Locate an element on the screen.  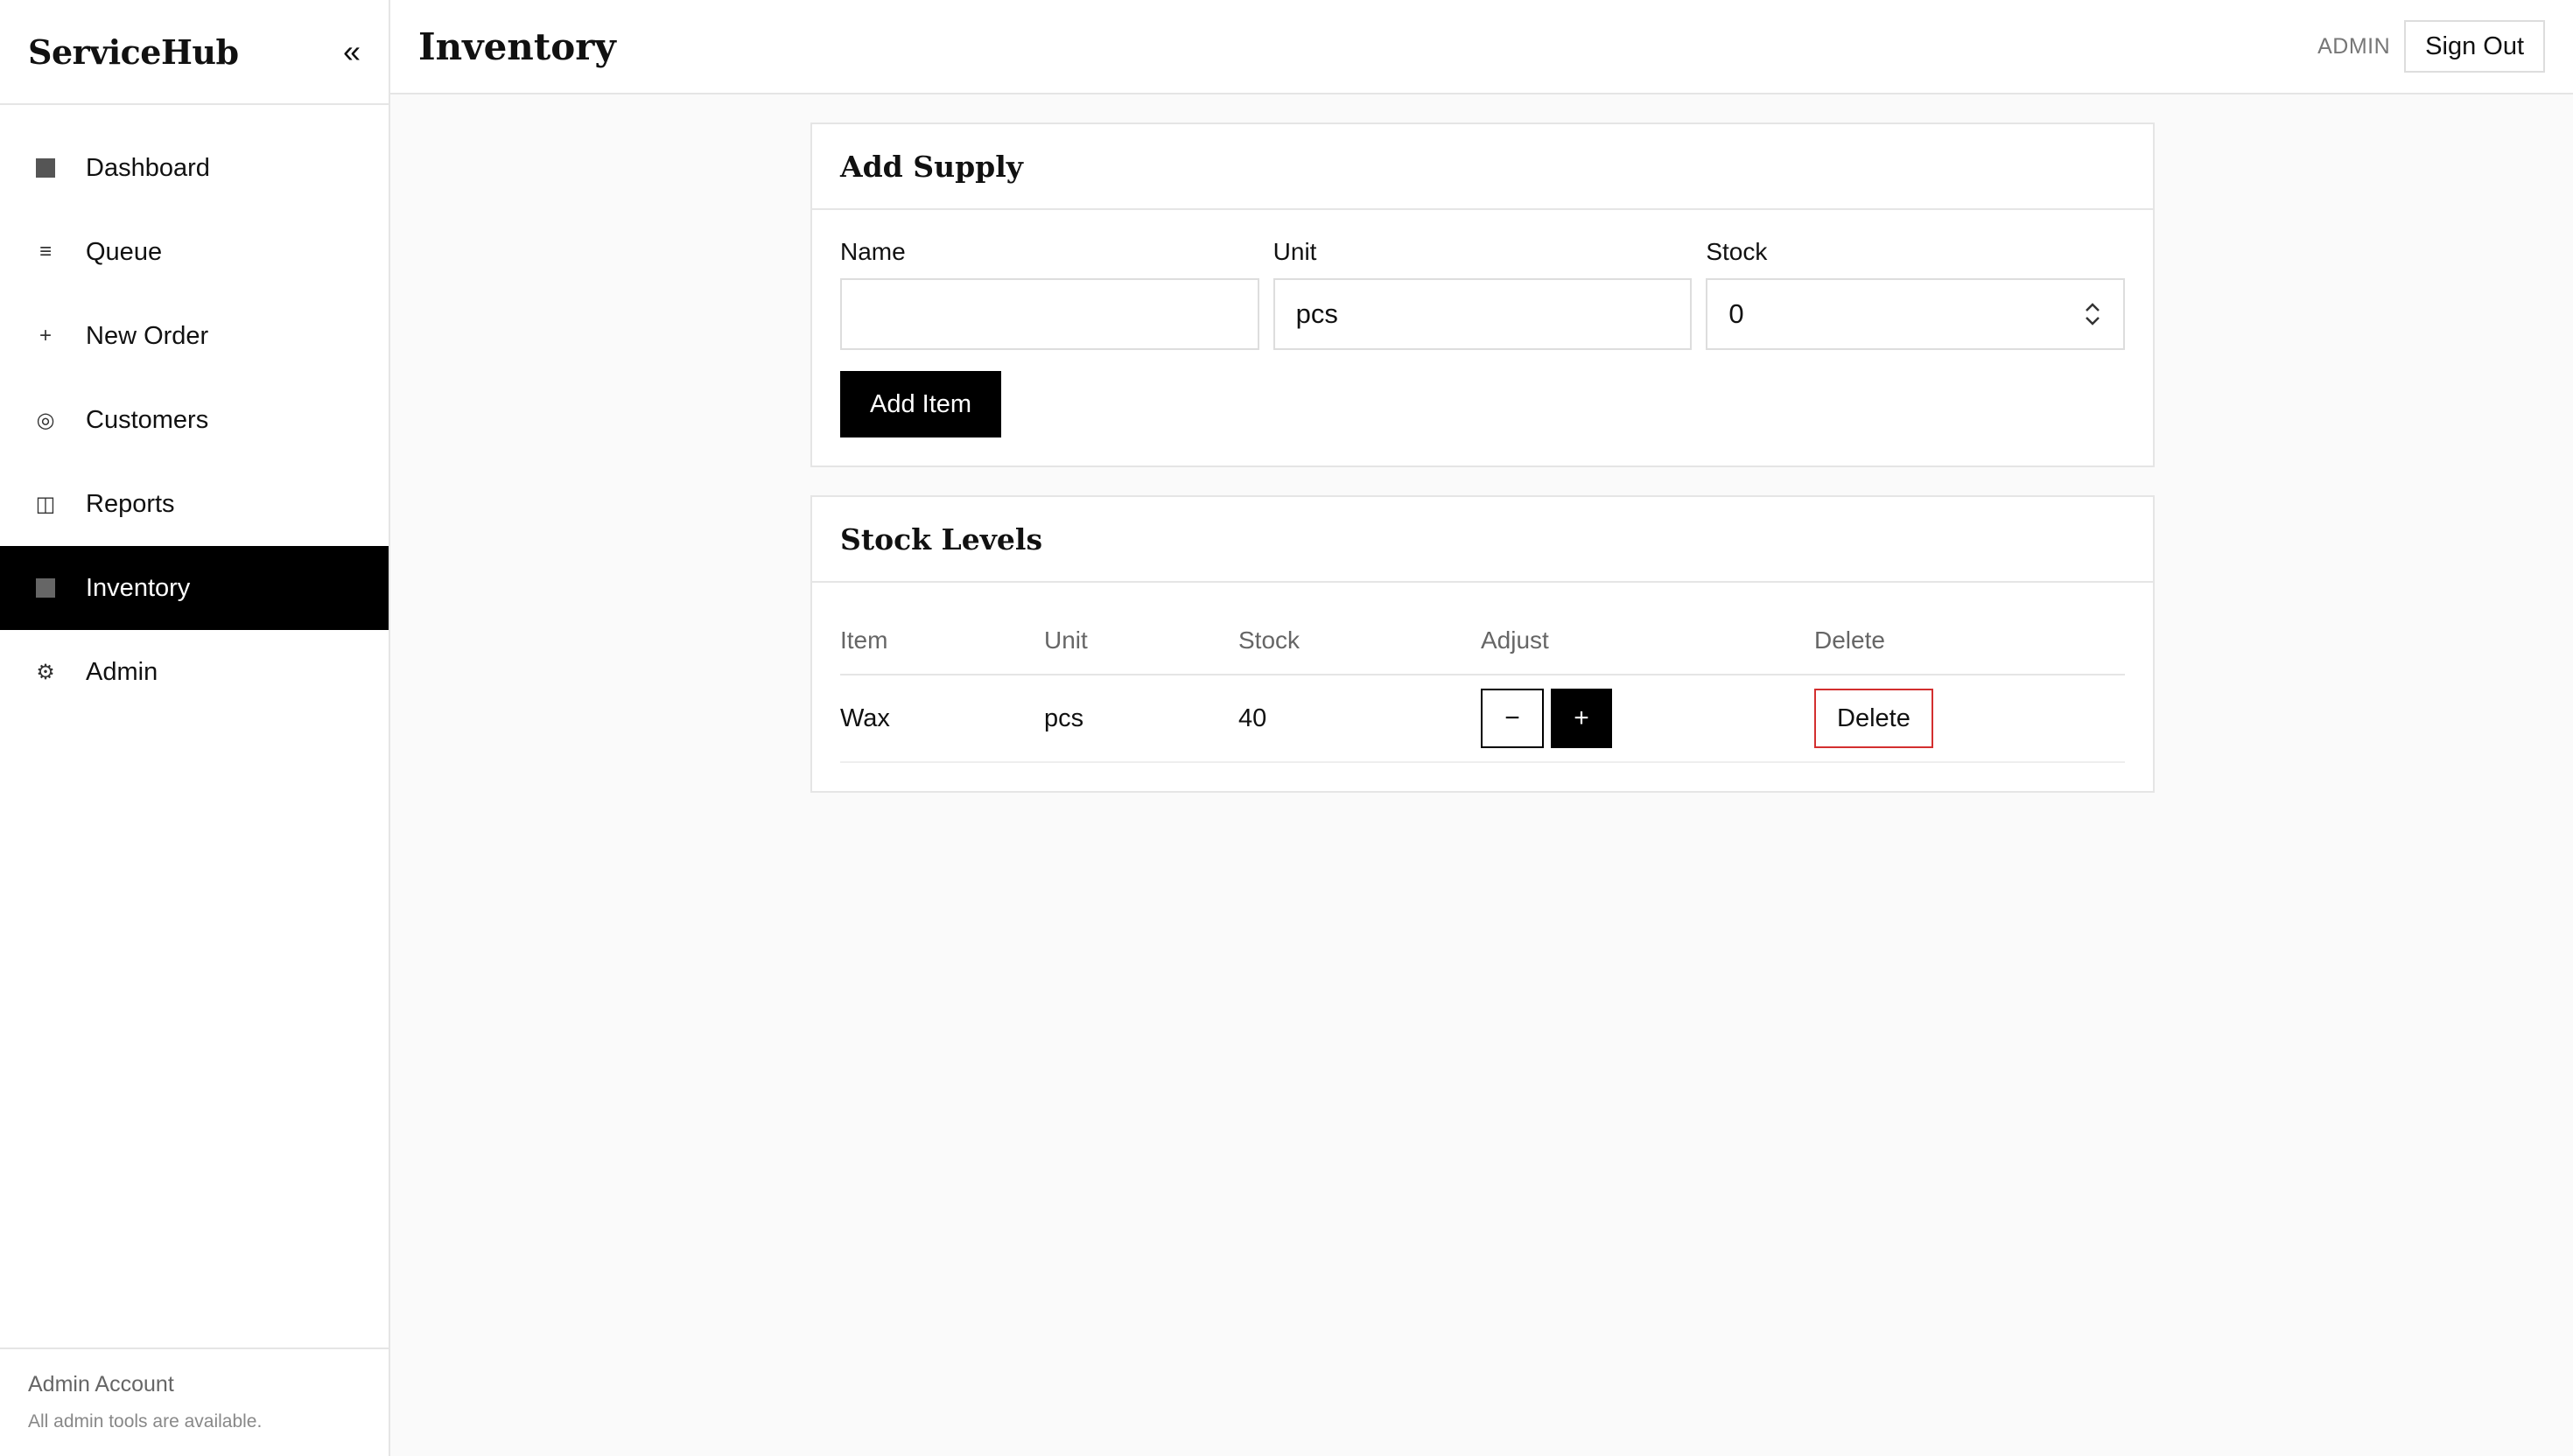
brand-logo: ServiceHub is located at coordinates (133, 52).